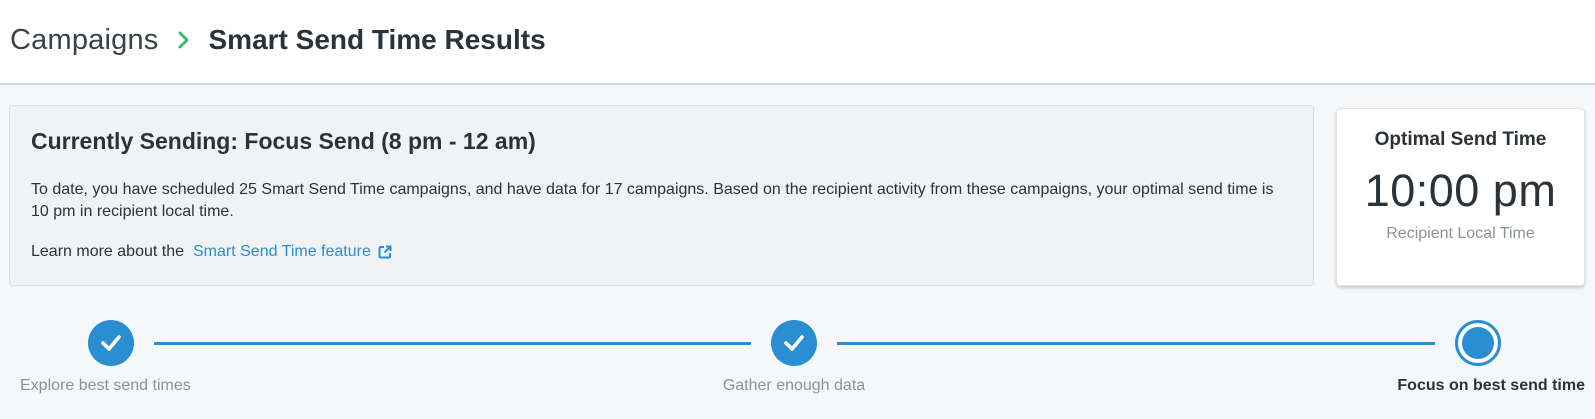 Image resolution: width=1595 pixels, height=419 pixels. What do you see at coordinates (105, 385) in the screenshot?
I see `step-1-label: Explore best send times` at bounding box center [105, 385].